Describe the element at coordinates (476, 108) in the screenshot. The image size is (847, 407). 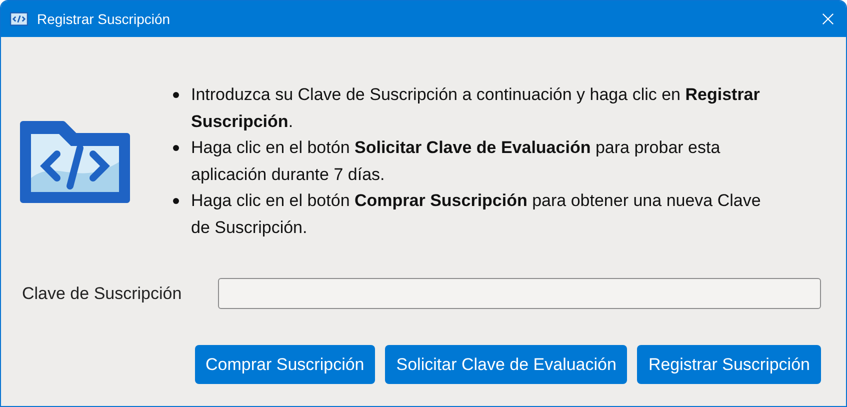
I see `instruction-text: Introduzca su Clave de Suscripción a continuación y haga clic en Registrar Suscripción.` at that location.